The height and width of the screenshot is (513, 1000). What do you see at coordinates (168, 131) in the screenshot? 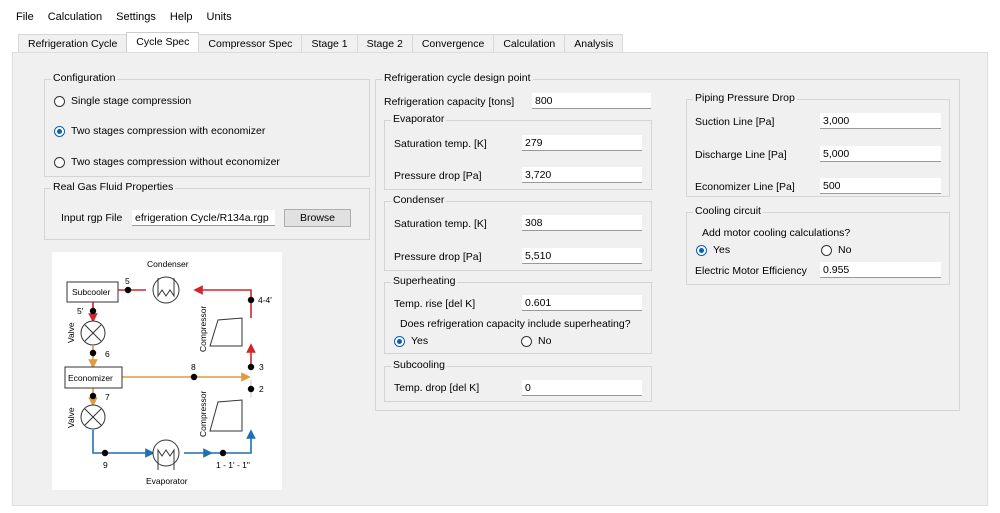
I see `radio-label: Two stages compression with economizer` at bounding box center [168, 131].